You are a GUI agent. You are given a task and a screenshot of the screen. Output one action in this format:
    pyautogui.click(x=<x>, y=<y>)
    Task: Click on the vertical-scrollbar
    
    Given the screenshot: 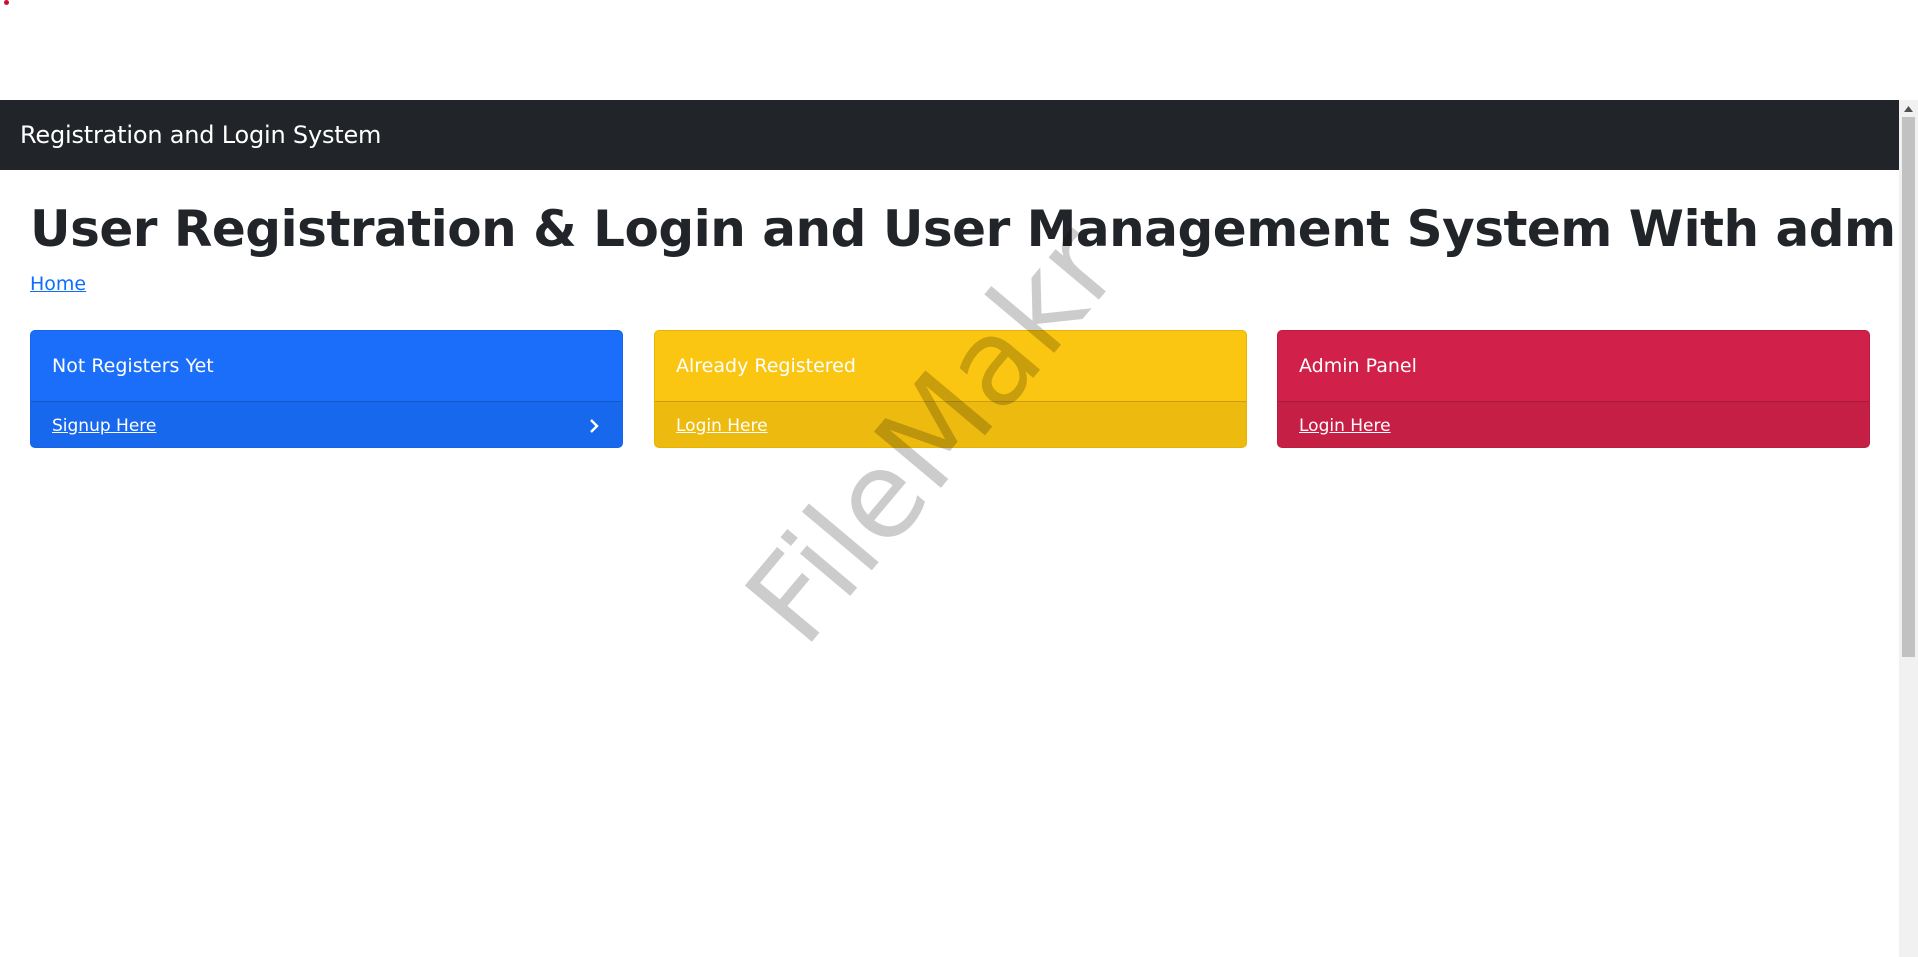 What is the action you would take?
    pyautogui.click(x=1908, y=528)
    